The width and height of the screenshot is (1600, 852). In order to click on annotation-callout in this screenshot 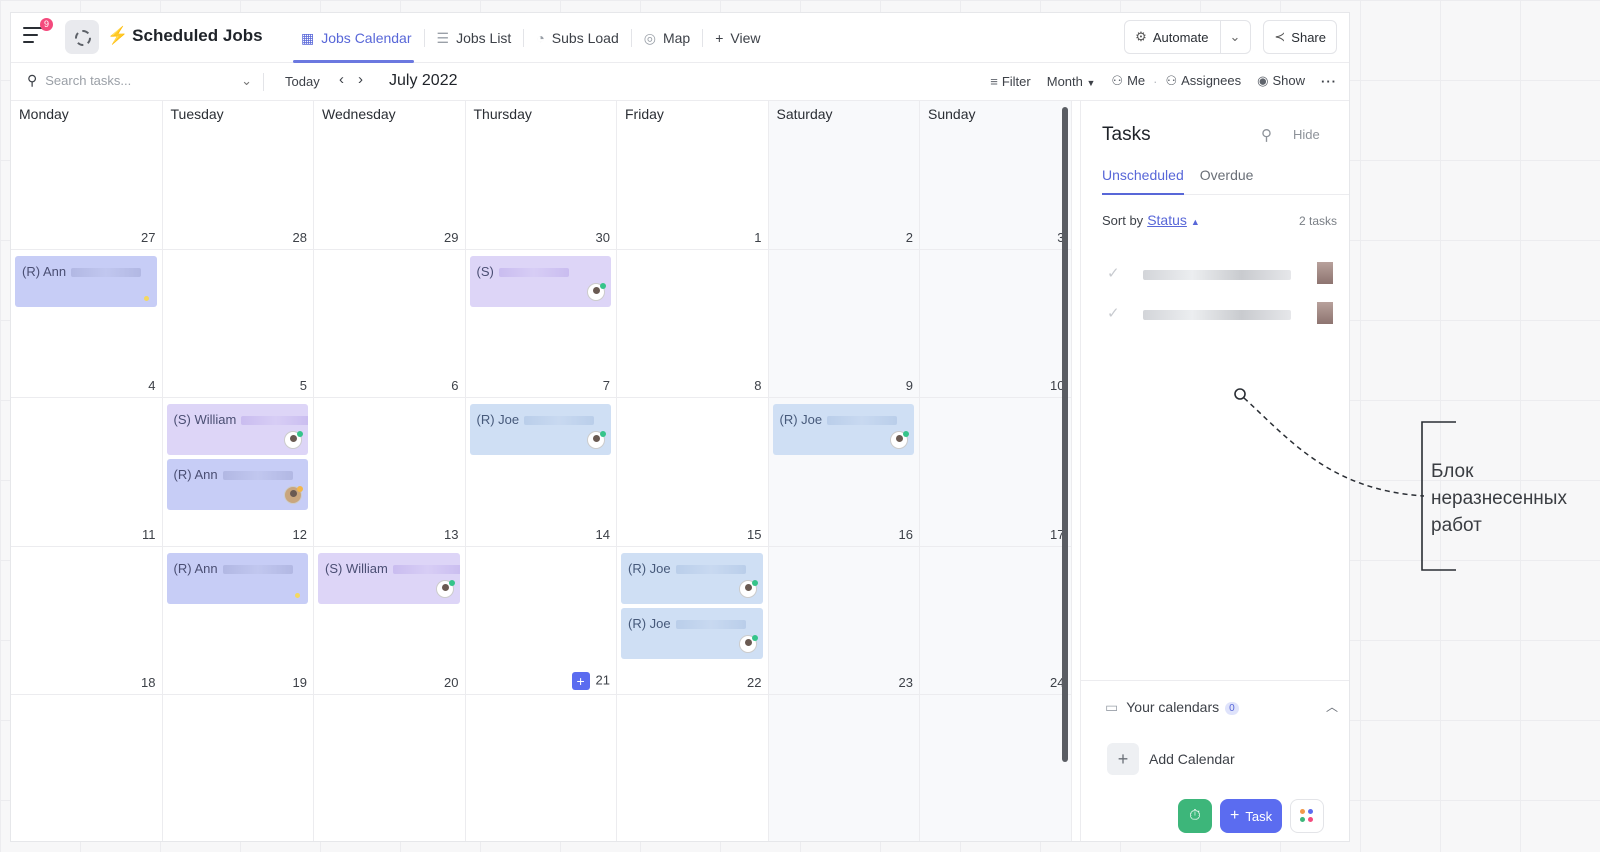, I will do `click(1345, 479)`.